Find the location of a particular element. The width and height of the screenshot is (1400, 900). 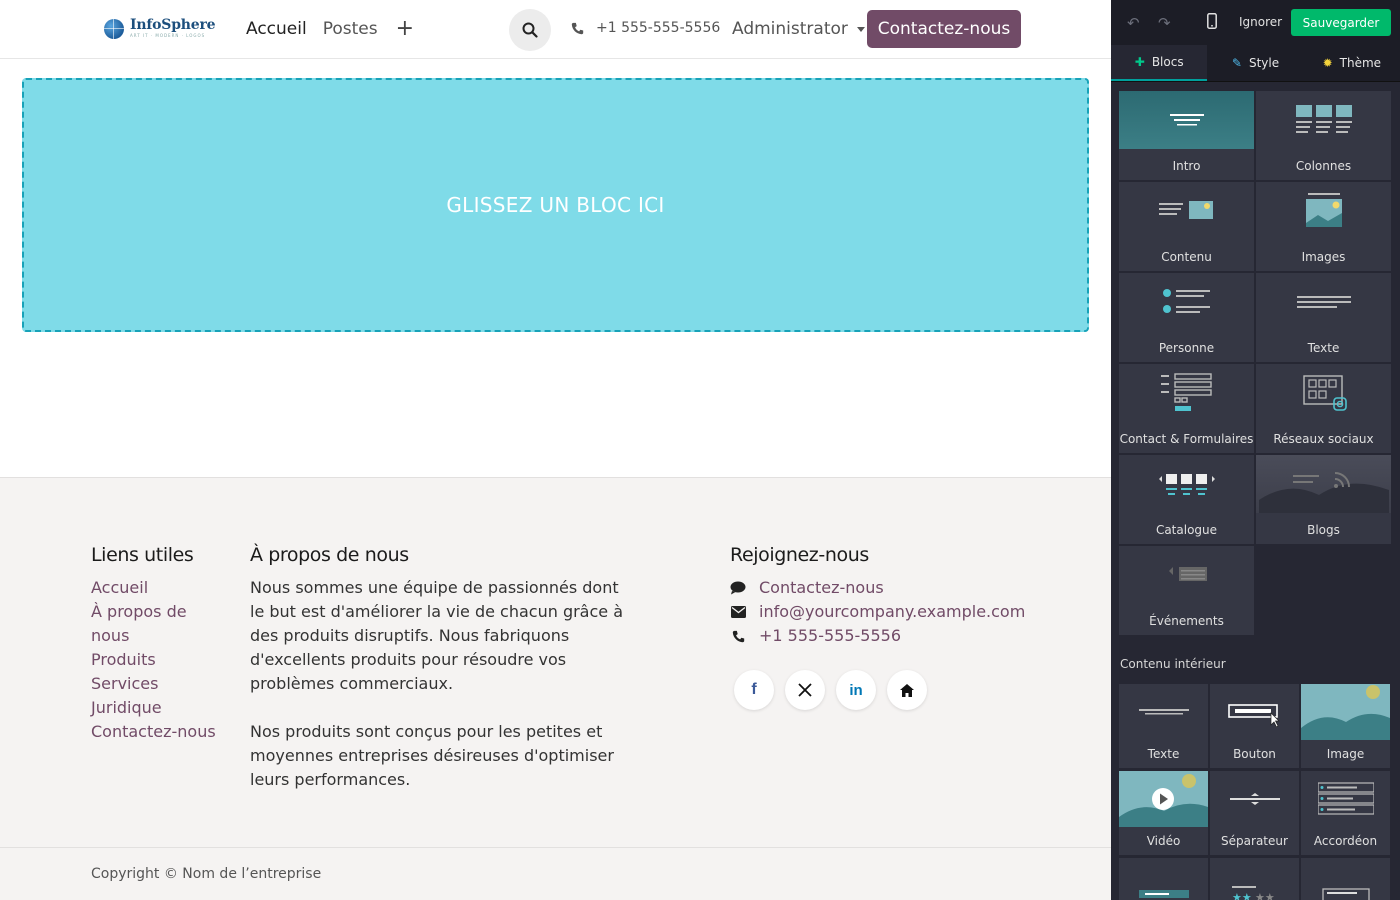

block-label: Contact & Formulaires is located at coordinates (1186, 439).